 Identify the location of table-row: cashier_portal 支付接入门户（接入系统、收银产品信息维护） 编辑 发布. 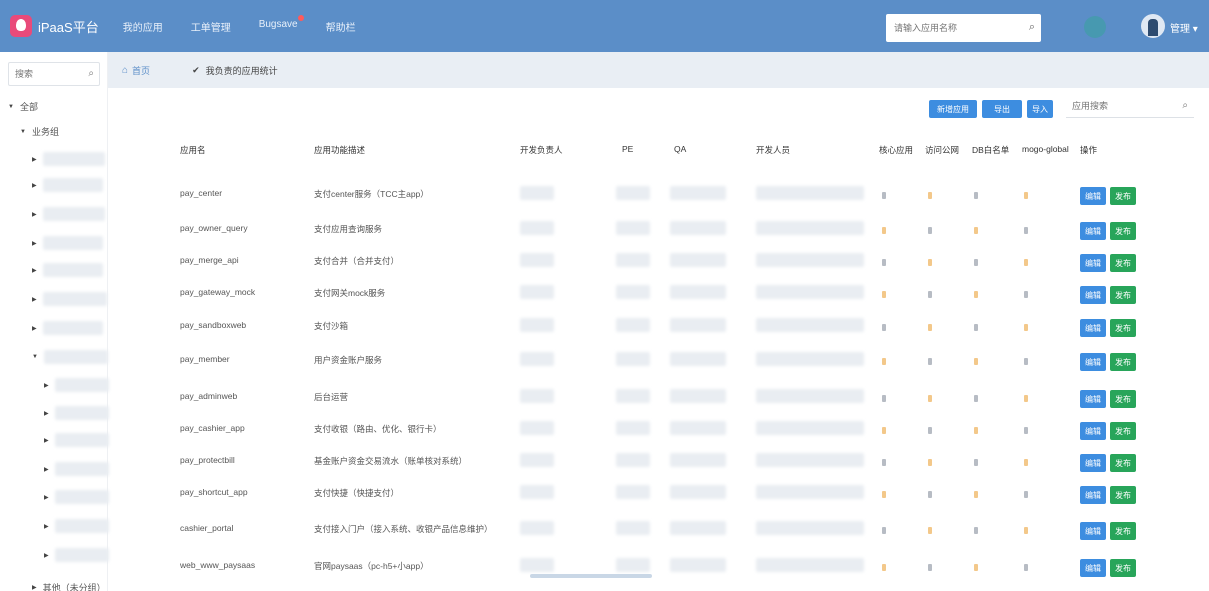
(669, 531).